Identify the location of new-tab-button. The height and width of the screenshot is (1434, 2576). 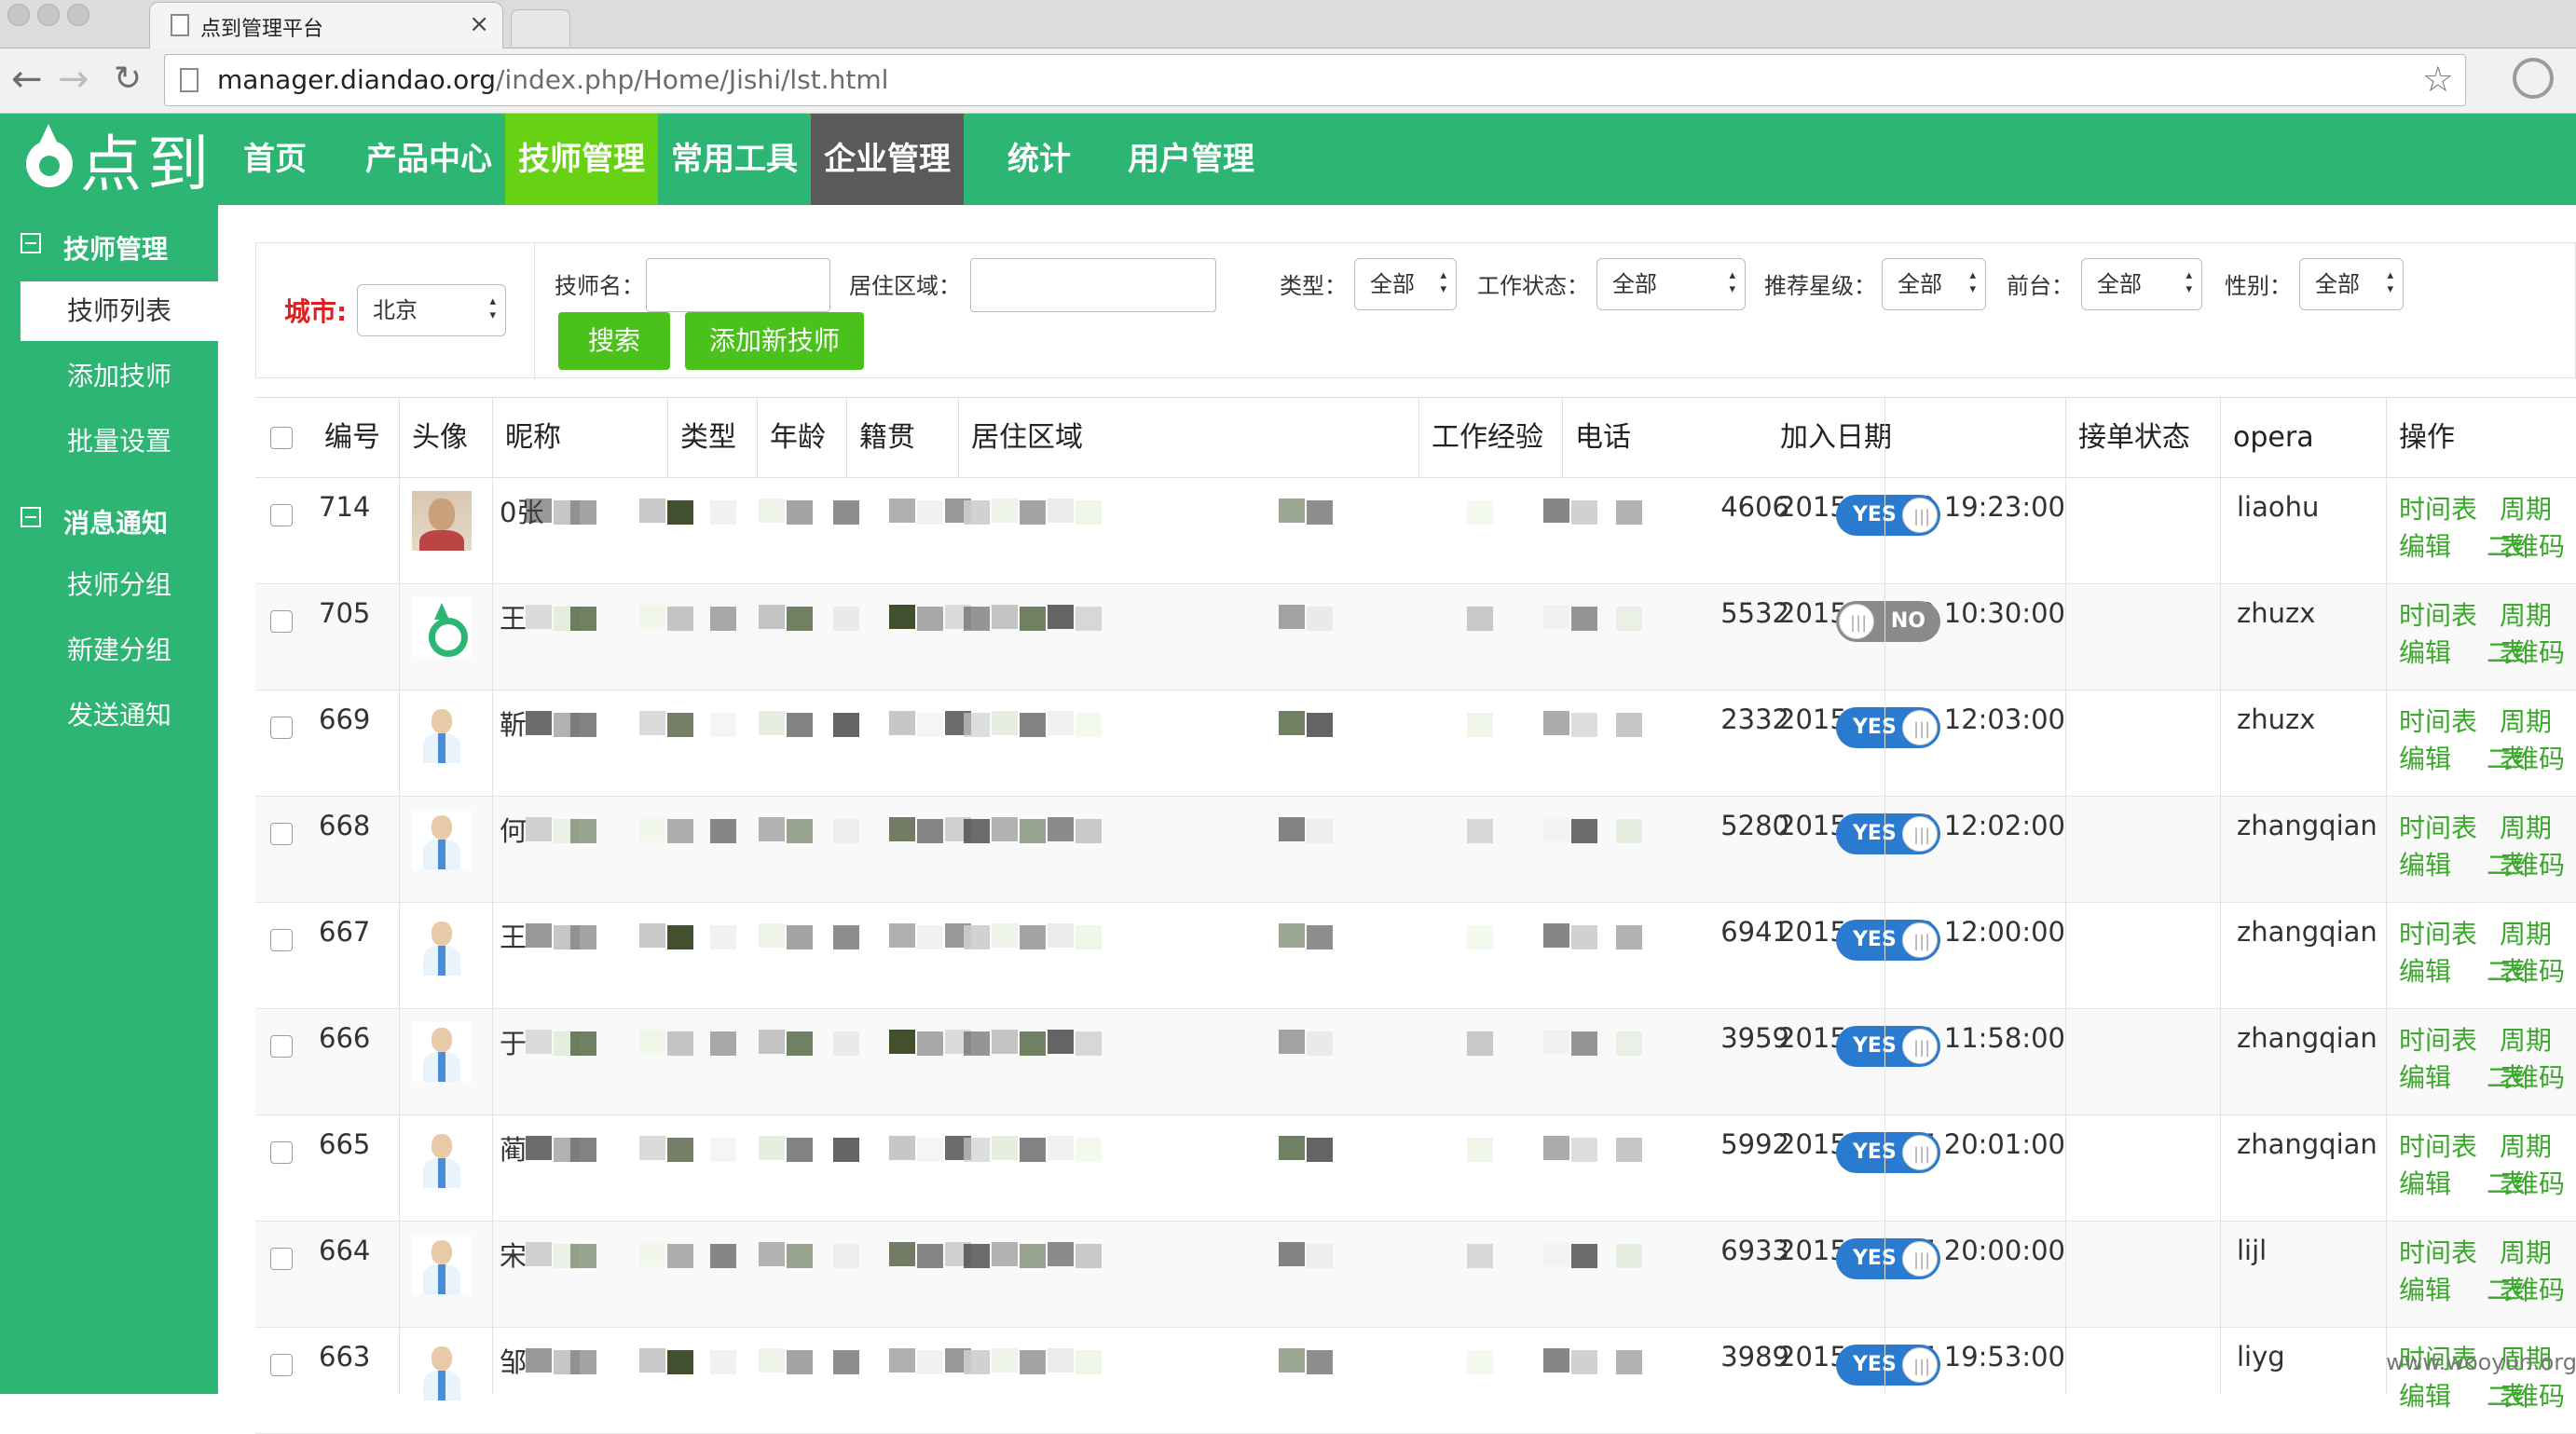
(540, 28).